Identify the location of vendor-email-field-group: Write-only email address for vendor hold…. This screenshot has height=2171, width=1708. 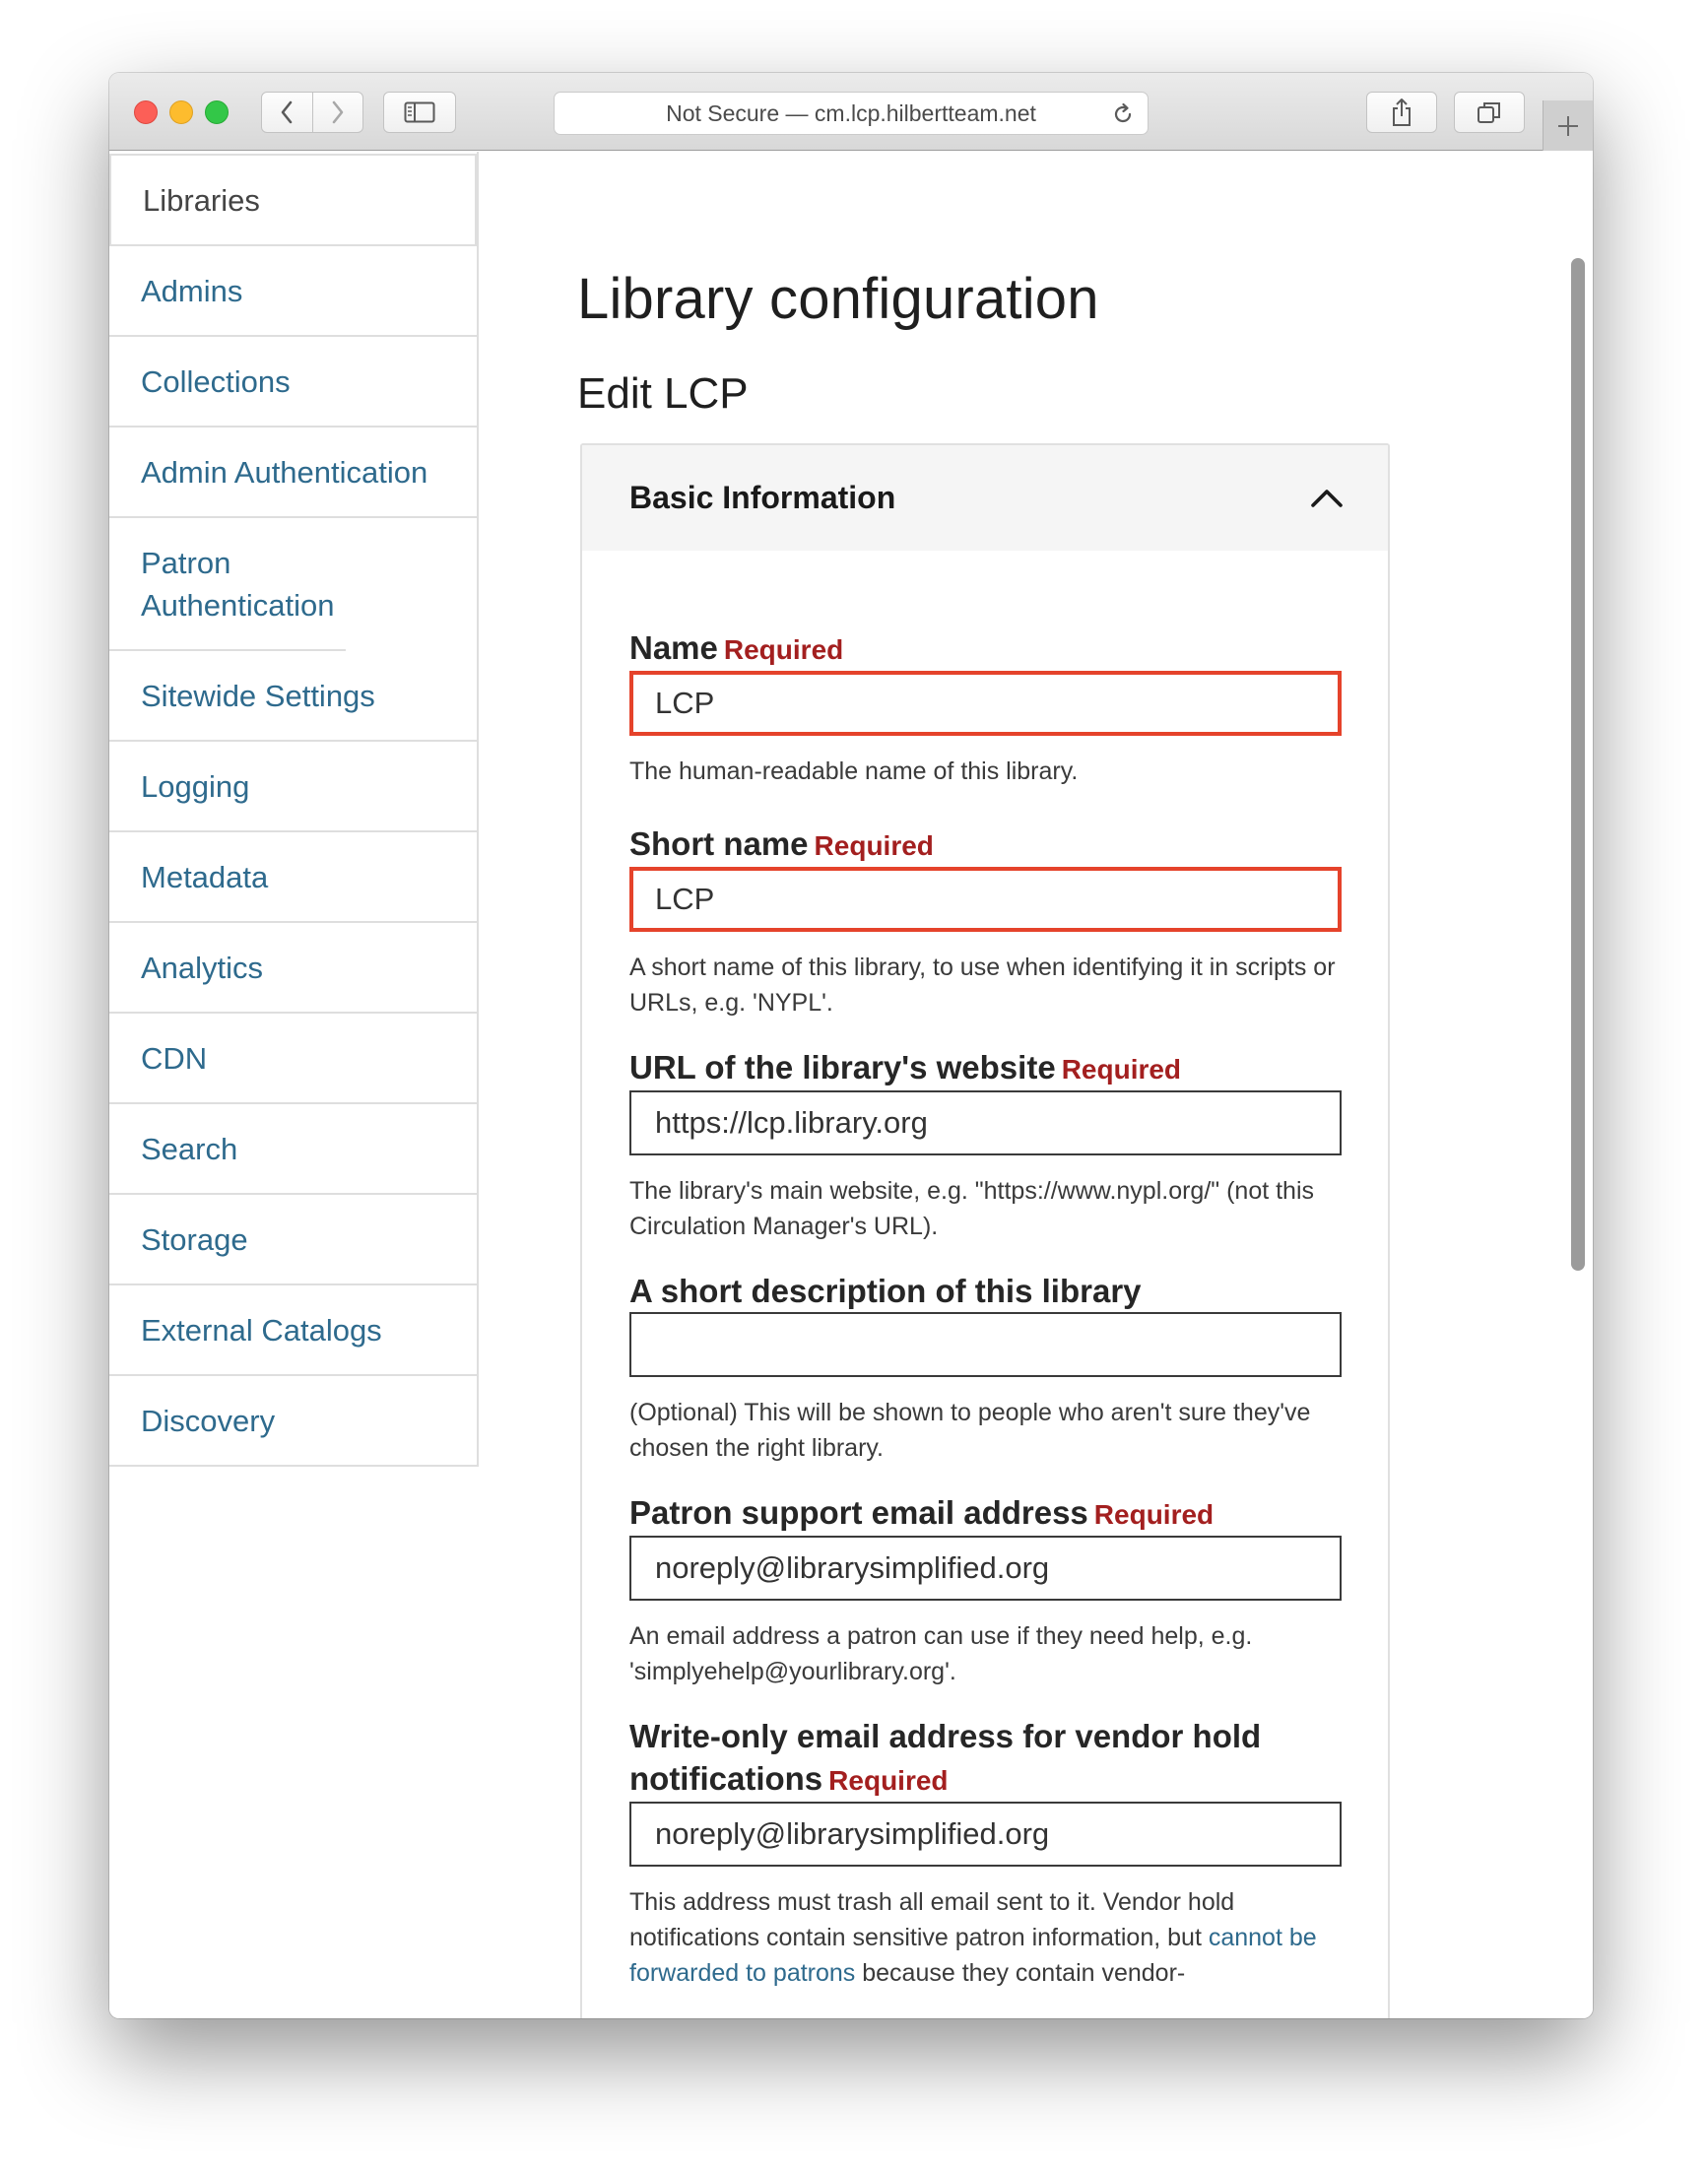
(986, 1853).